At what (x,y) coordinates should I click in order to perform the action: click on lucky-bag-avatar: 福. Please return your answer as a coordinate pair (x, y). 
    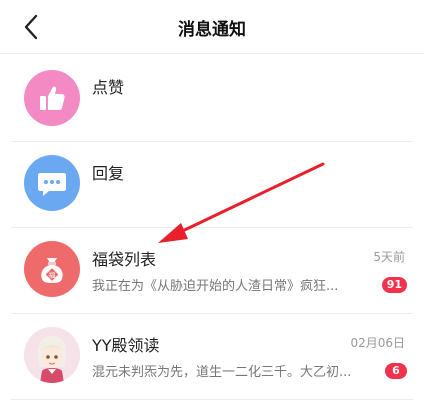
    Looking at the image, I should click on (52, 269).